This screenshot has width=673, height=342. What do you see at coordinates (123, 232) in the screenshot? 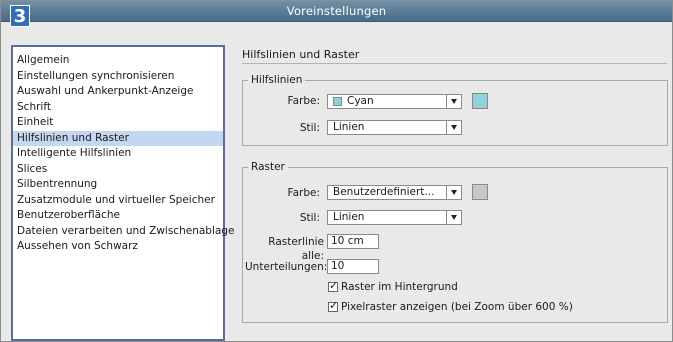
I see `category-item: Dateien verarbeiten und Zwischenablage` at bounding box center [123, 232].